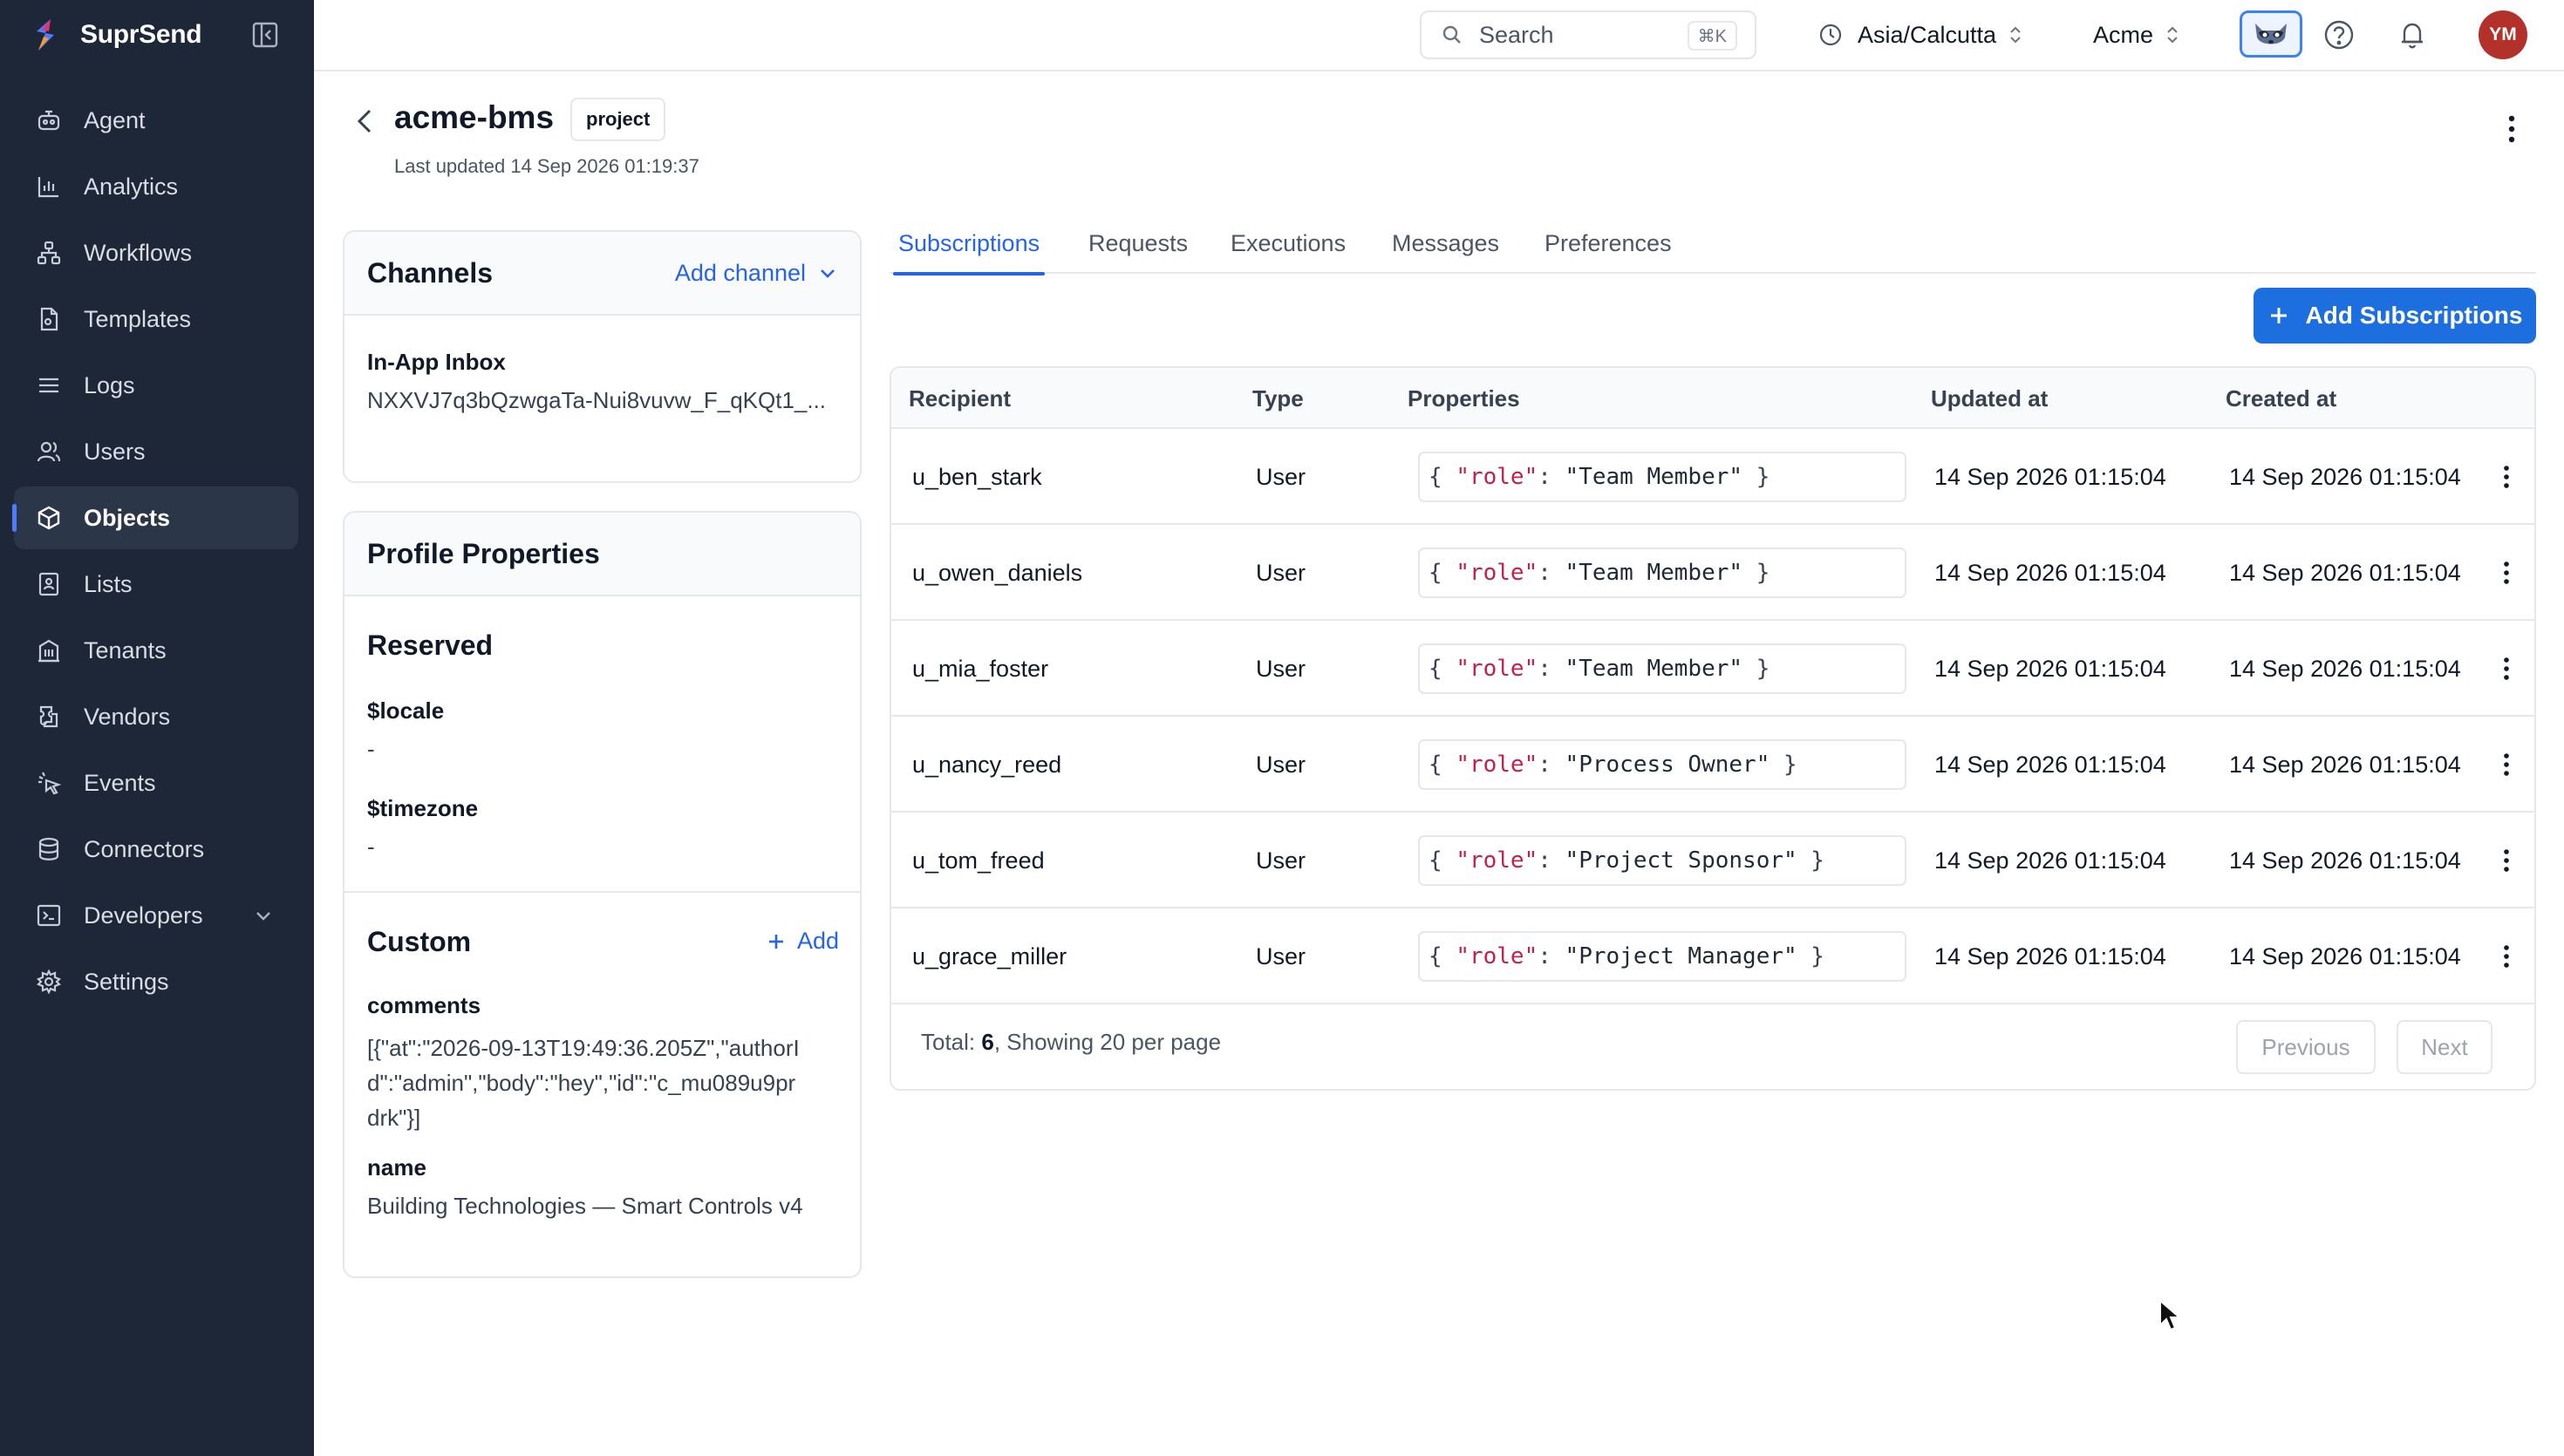 Image resolution: width=2564 pixels, height=1456 pixels. I want to click on profile-properties-title: Profile Properties, so click(483, 553).